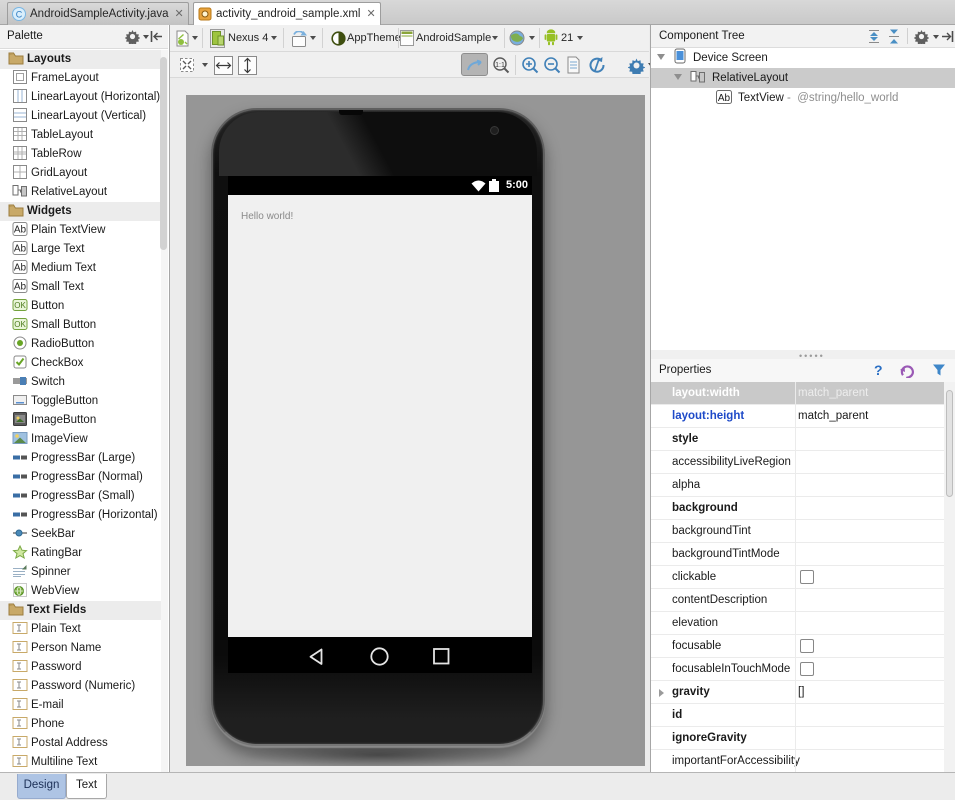 Image resolution: width=955 pixels, height=800 pixels. I want to click on svg-text: C, so click(19, 15).